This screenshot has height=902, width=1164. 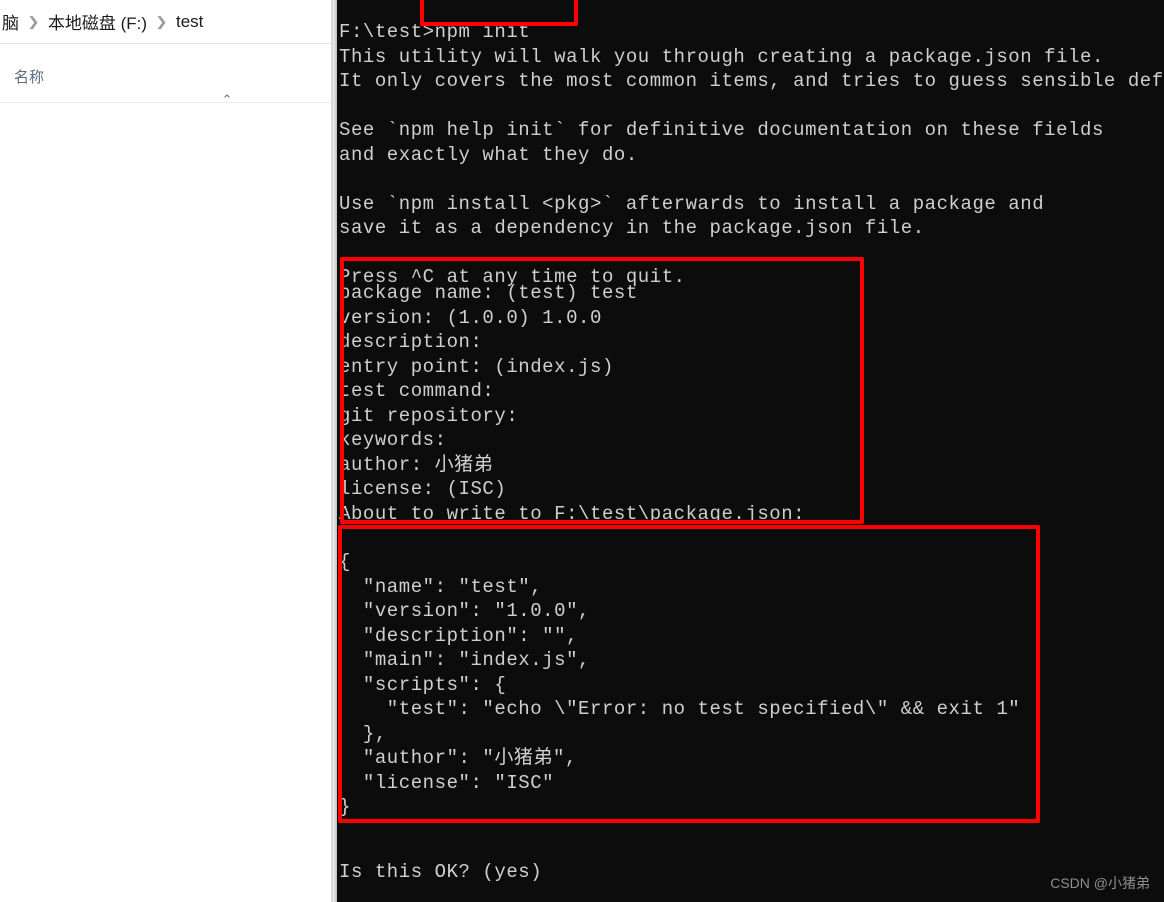 What do you see at coordinates (165, 75) in the screenshot?
I see `file-list-column-header: 名称 ⌃` at bounding box center [165, 75].